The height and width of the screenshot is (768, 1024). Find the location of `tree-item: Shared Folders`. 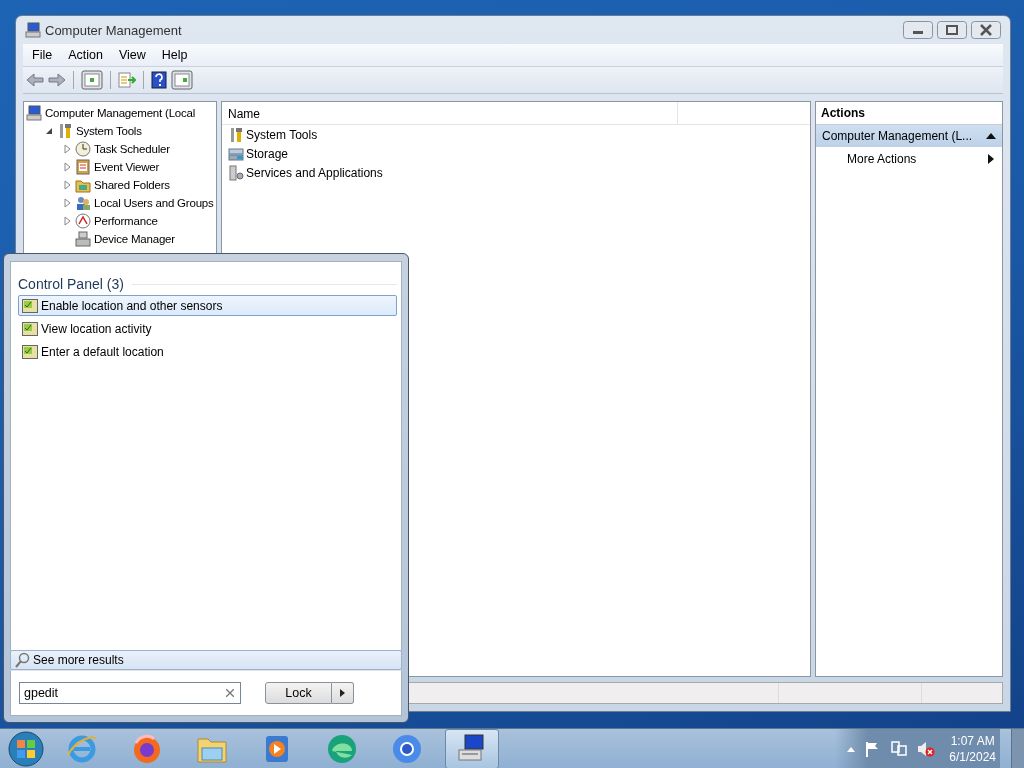

tree-item: Shared Folders is located at coordinates (132, 185).